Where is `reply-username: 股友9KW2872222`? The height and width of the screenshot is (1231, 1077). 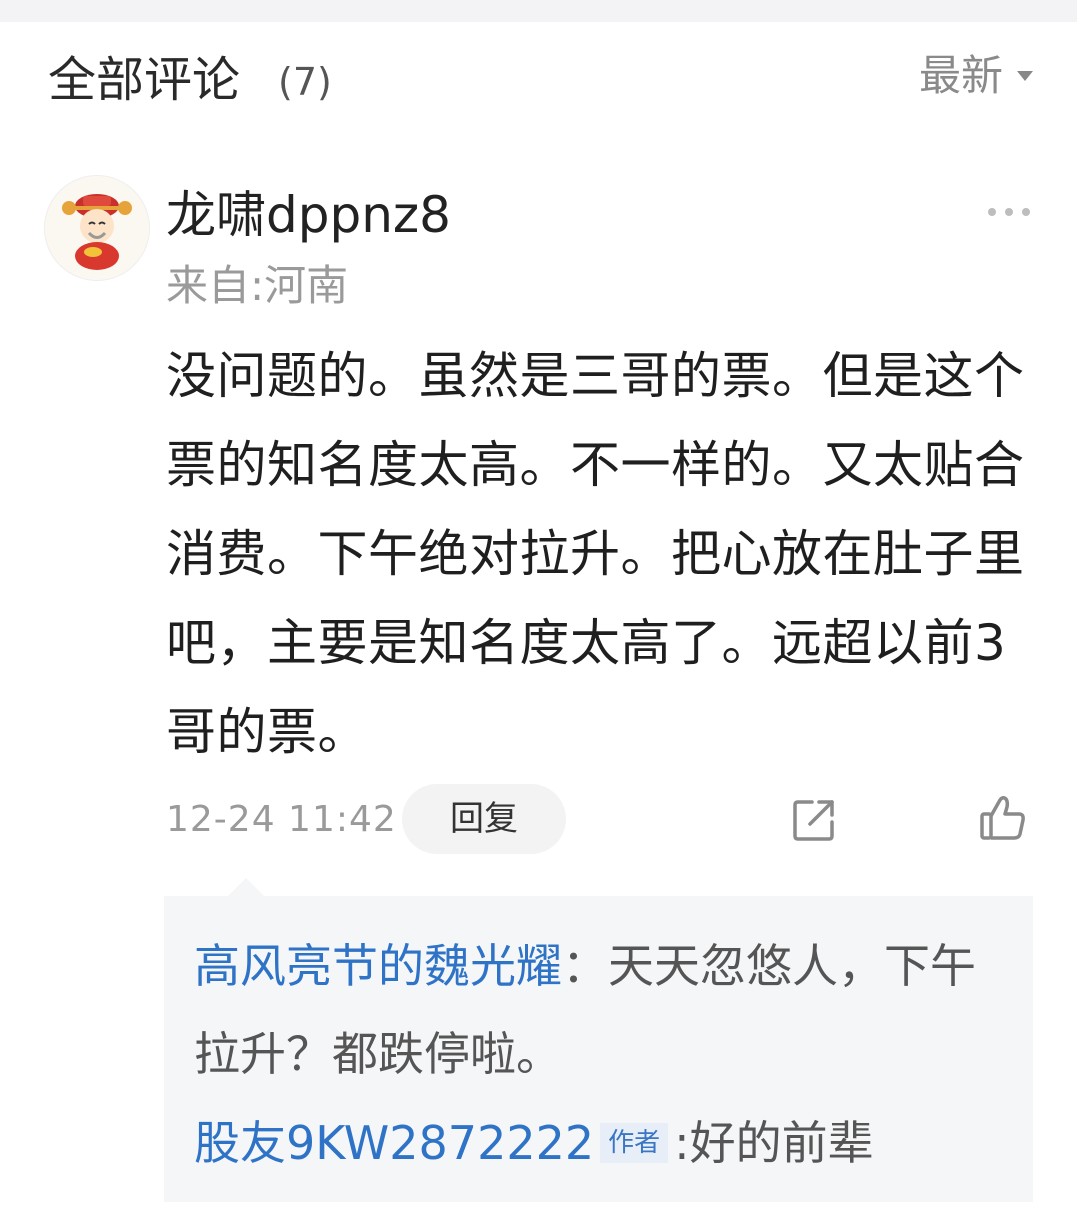 reply-username: 股友9KW2872222 is located at coordinates (394, 1143).